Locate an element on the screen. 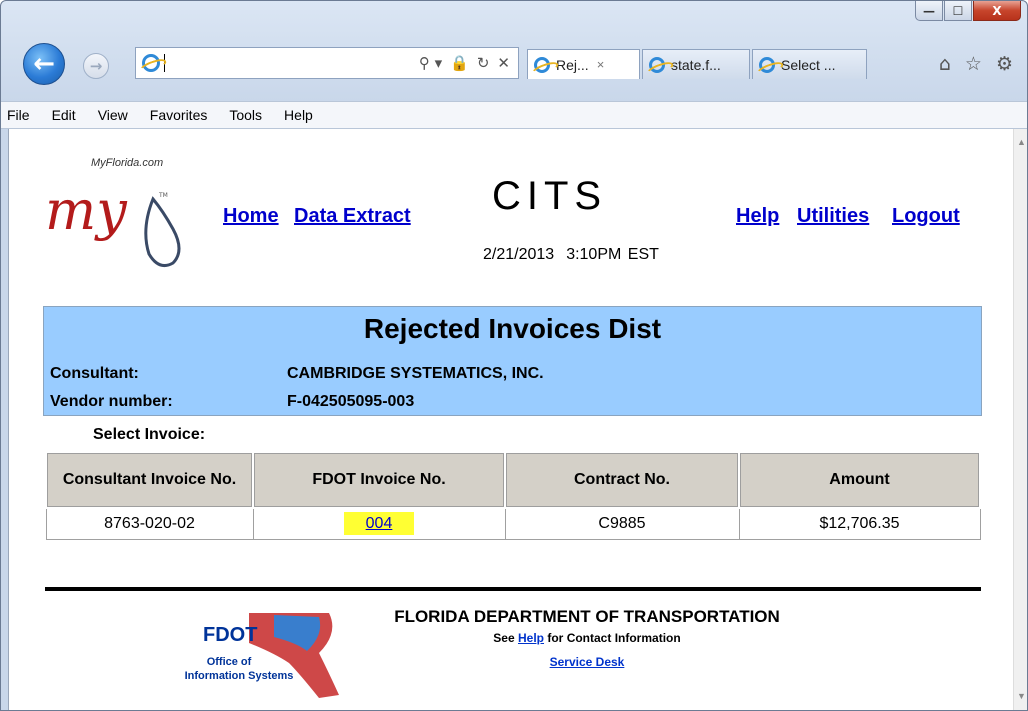 Image resolution: width=1028 pixels, height=711 pixels. menu-favorites: Favorites is located at coordinates (179, 115).